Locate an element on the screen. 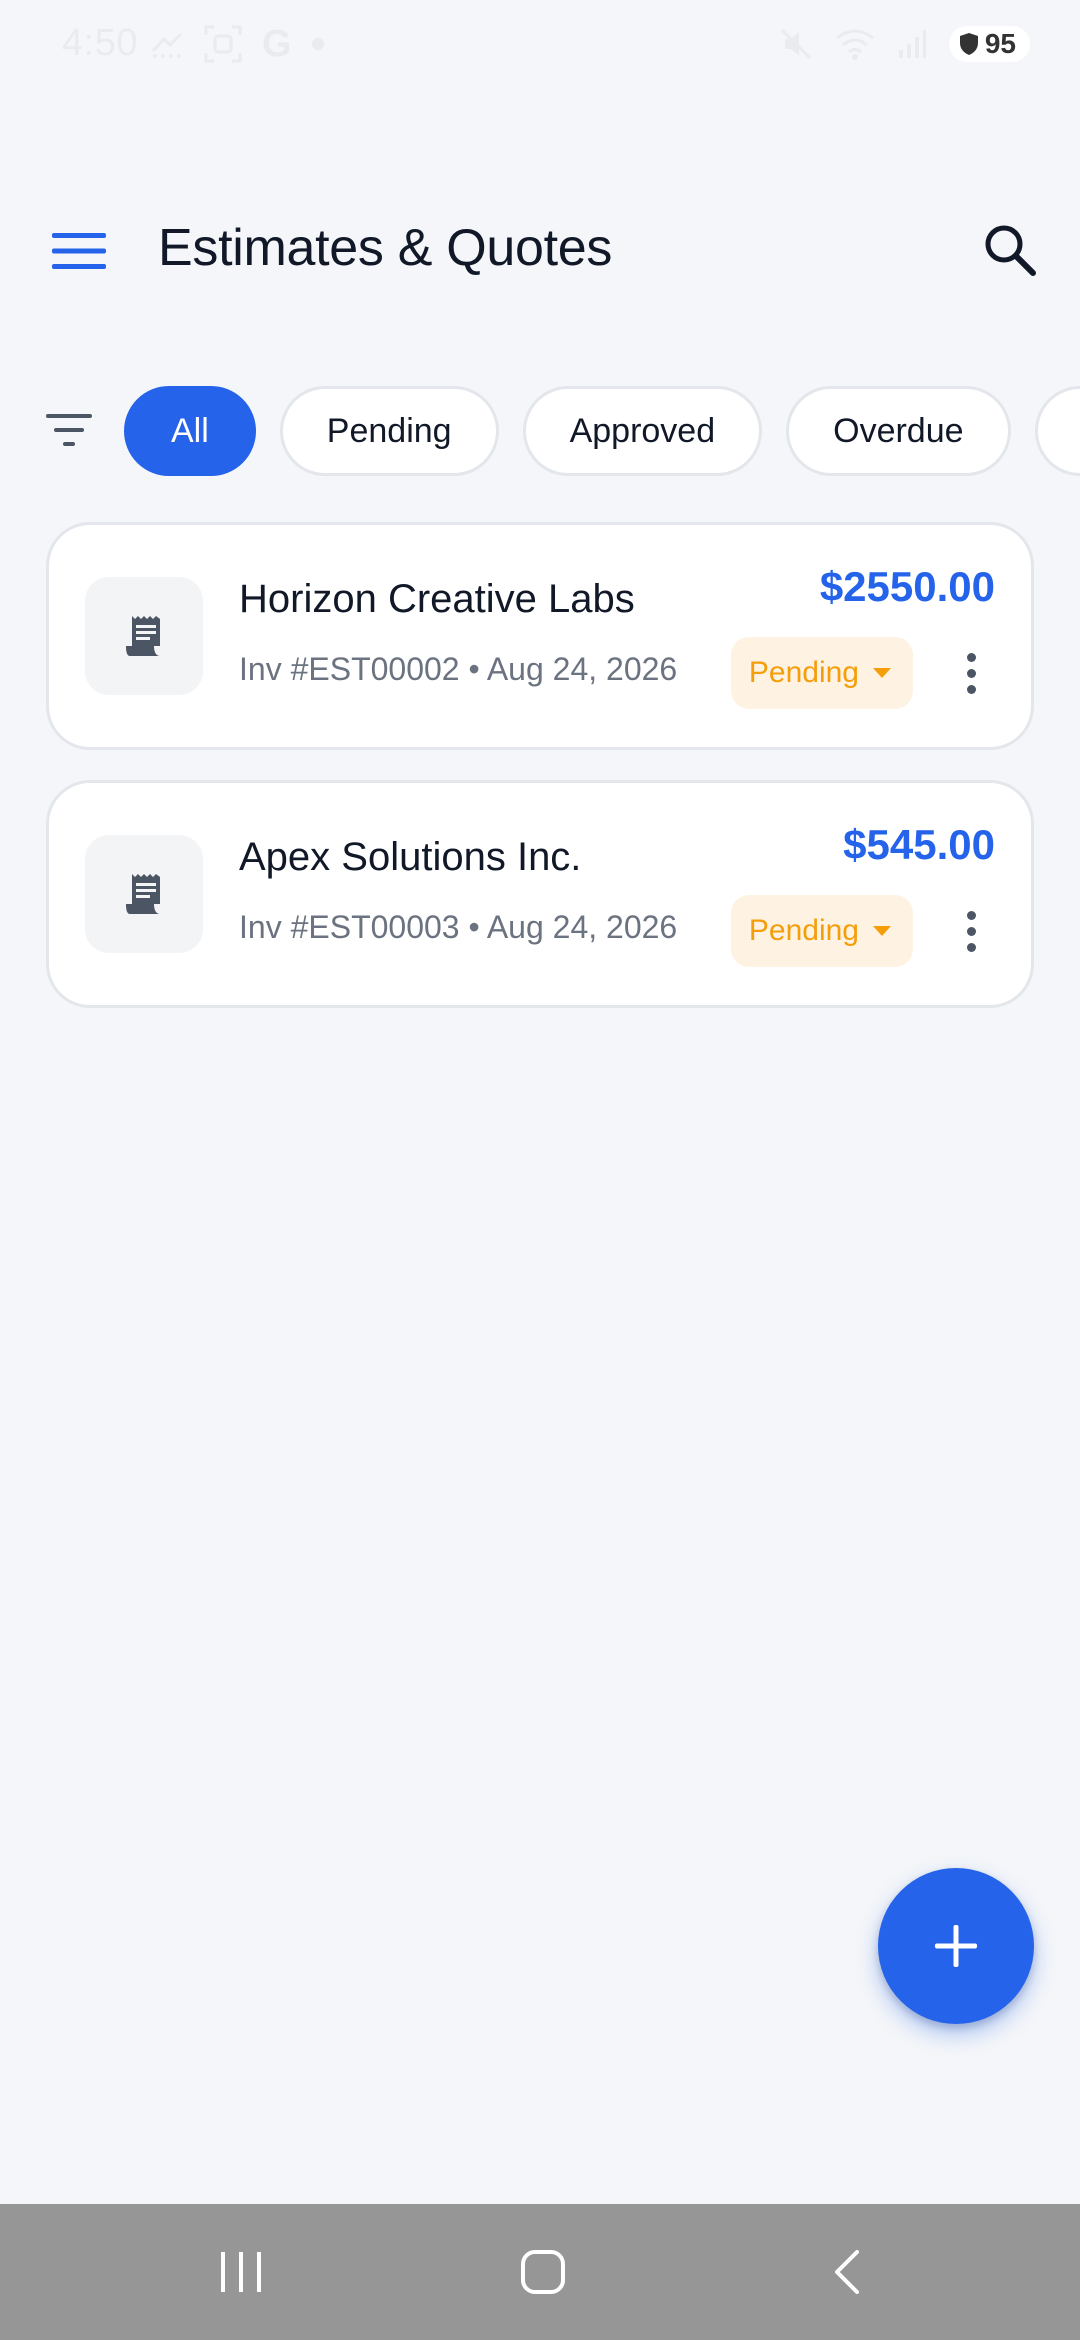 The image size is (1080, 2340). status-left-icons: G is located at coordinates (237, 44).